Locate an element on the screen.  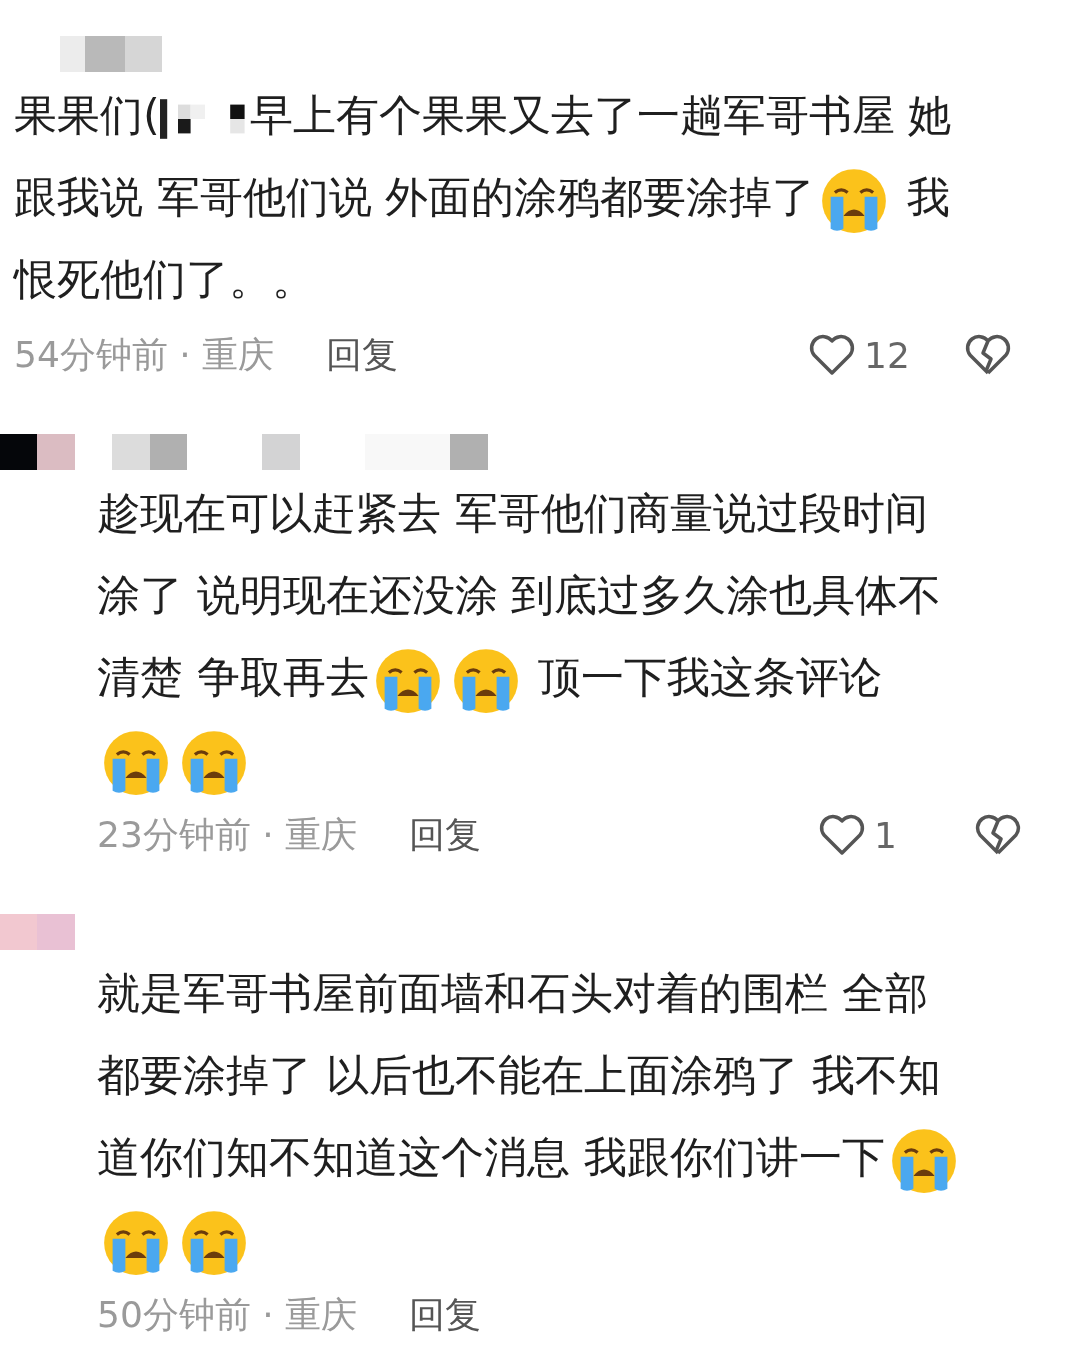
comment-time-location: 23分钟前 · 重庆 is located at coordinates (227, 834).